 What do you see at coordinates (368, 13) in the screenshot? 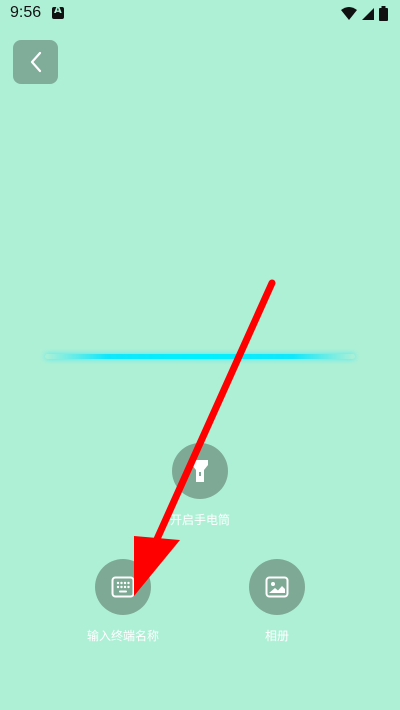
I see `signal-icon` at bounding box center [368, 13].